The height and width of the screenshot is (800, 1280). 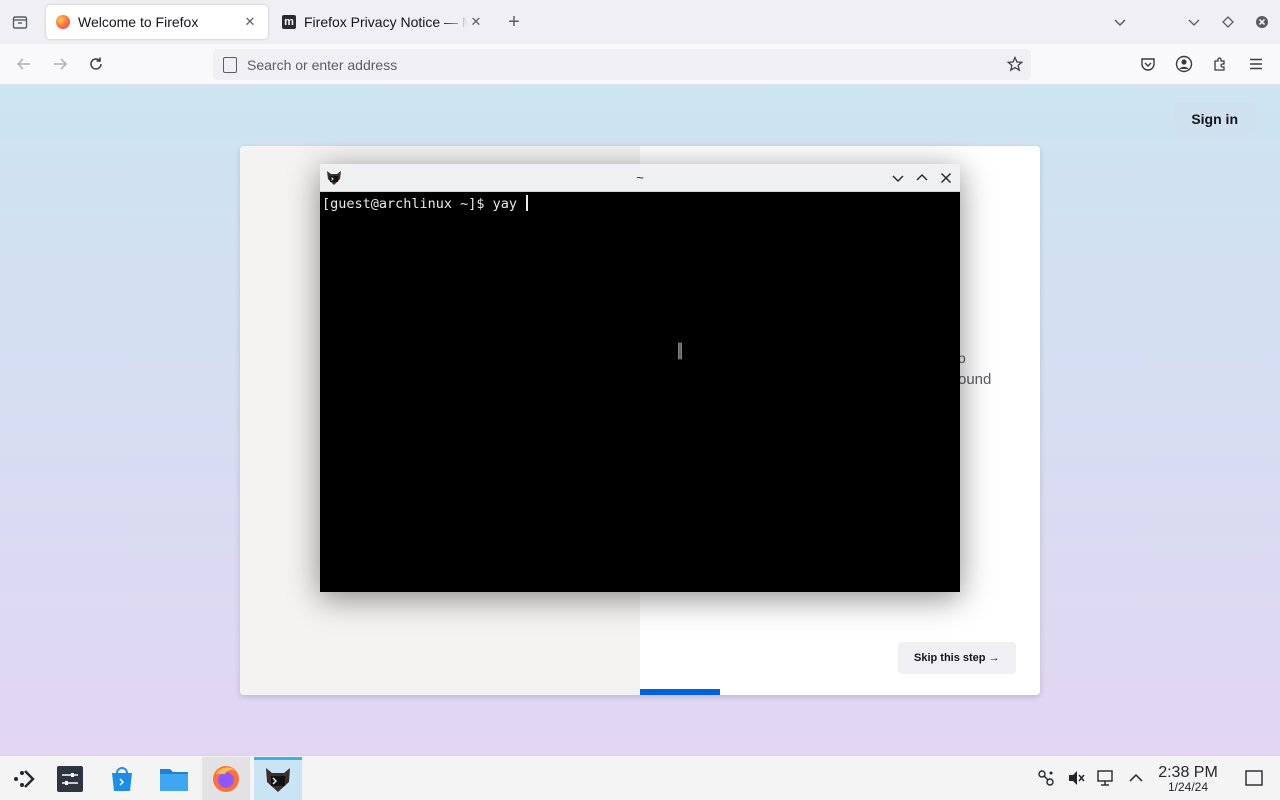 I want to click on pocket-icon, so click(x=1148, y=64).